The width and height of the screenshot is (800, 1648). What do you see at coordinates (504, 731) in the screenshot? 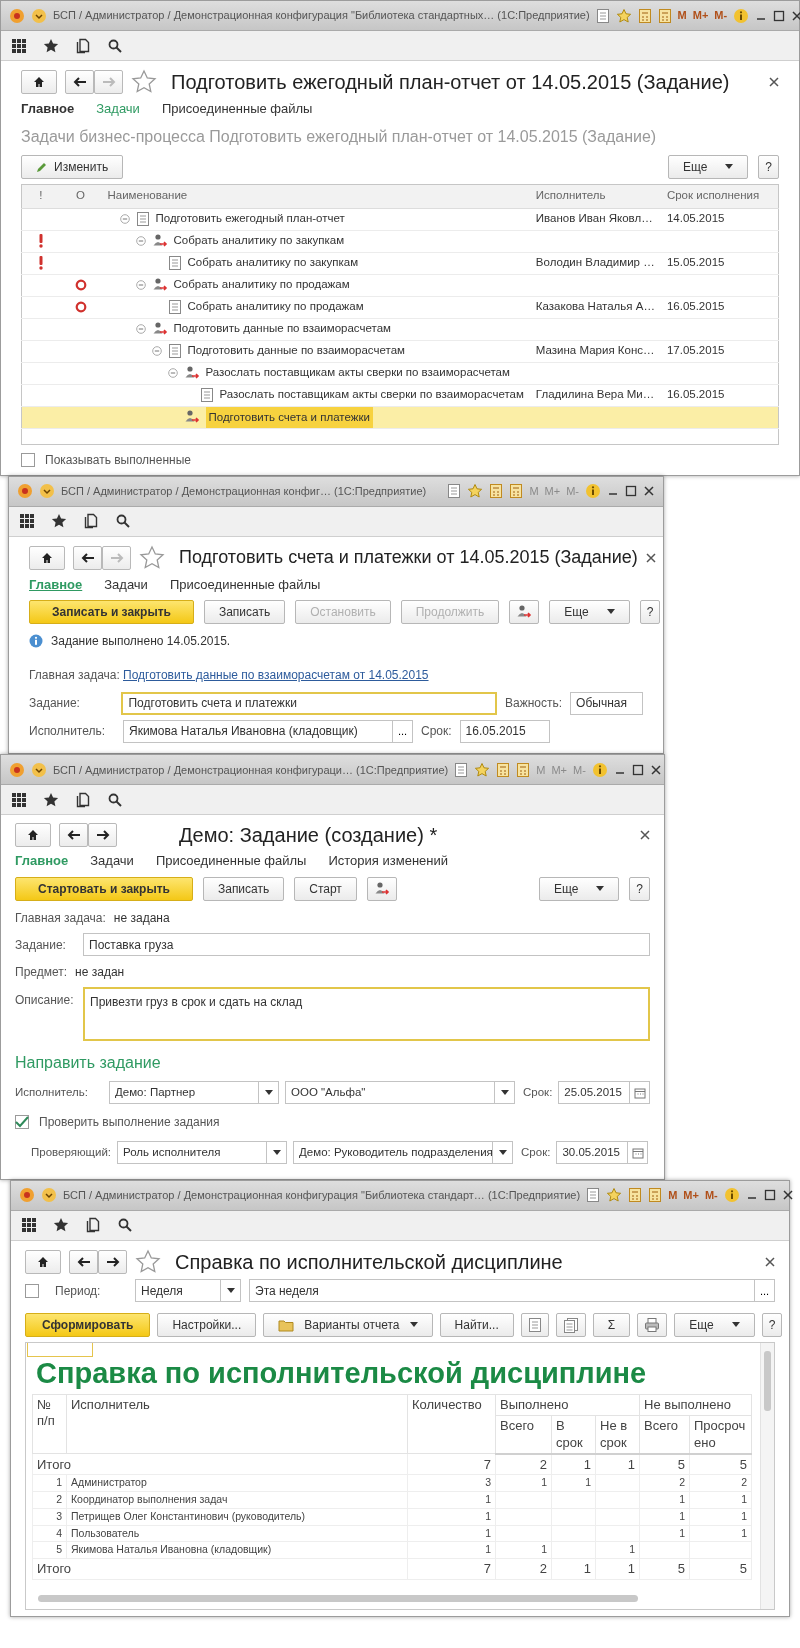
I see `date-field: 16.05.2015` at bounding box center [504, 731].